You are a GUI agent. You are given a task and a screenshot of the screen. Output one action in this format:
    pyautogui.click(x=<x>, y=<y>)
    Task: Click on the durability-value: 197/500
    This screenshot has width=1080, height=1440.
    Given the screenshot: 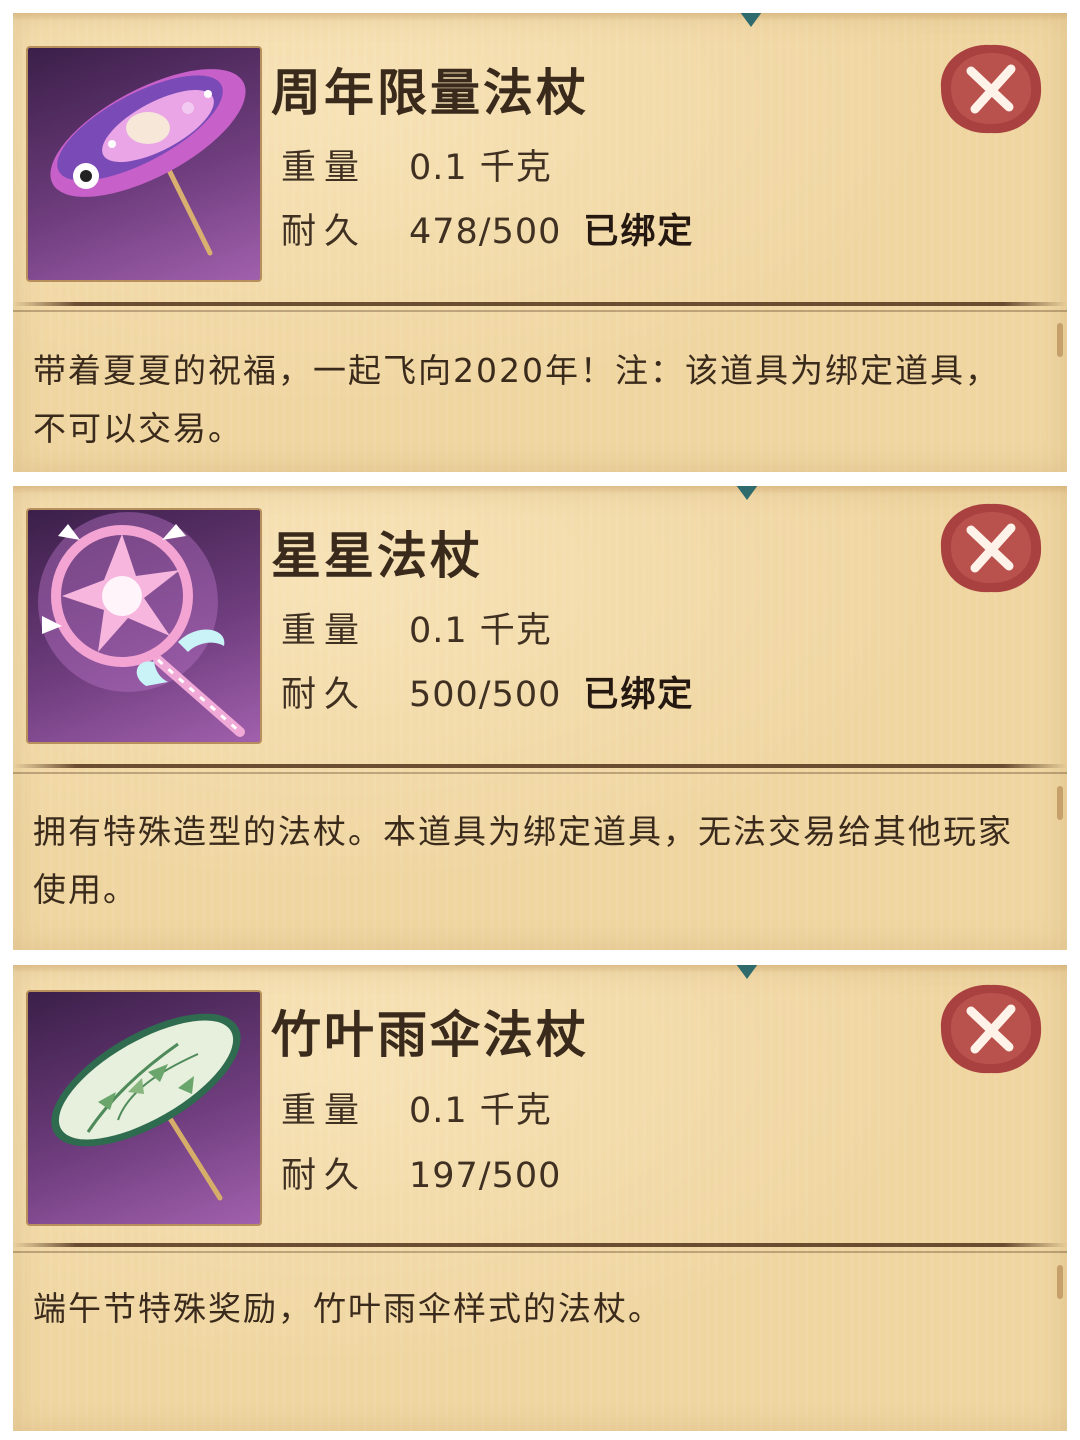 What is the action you would take?
    pyautogui.click(x=485, y=1176)
    